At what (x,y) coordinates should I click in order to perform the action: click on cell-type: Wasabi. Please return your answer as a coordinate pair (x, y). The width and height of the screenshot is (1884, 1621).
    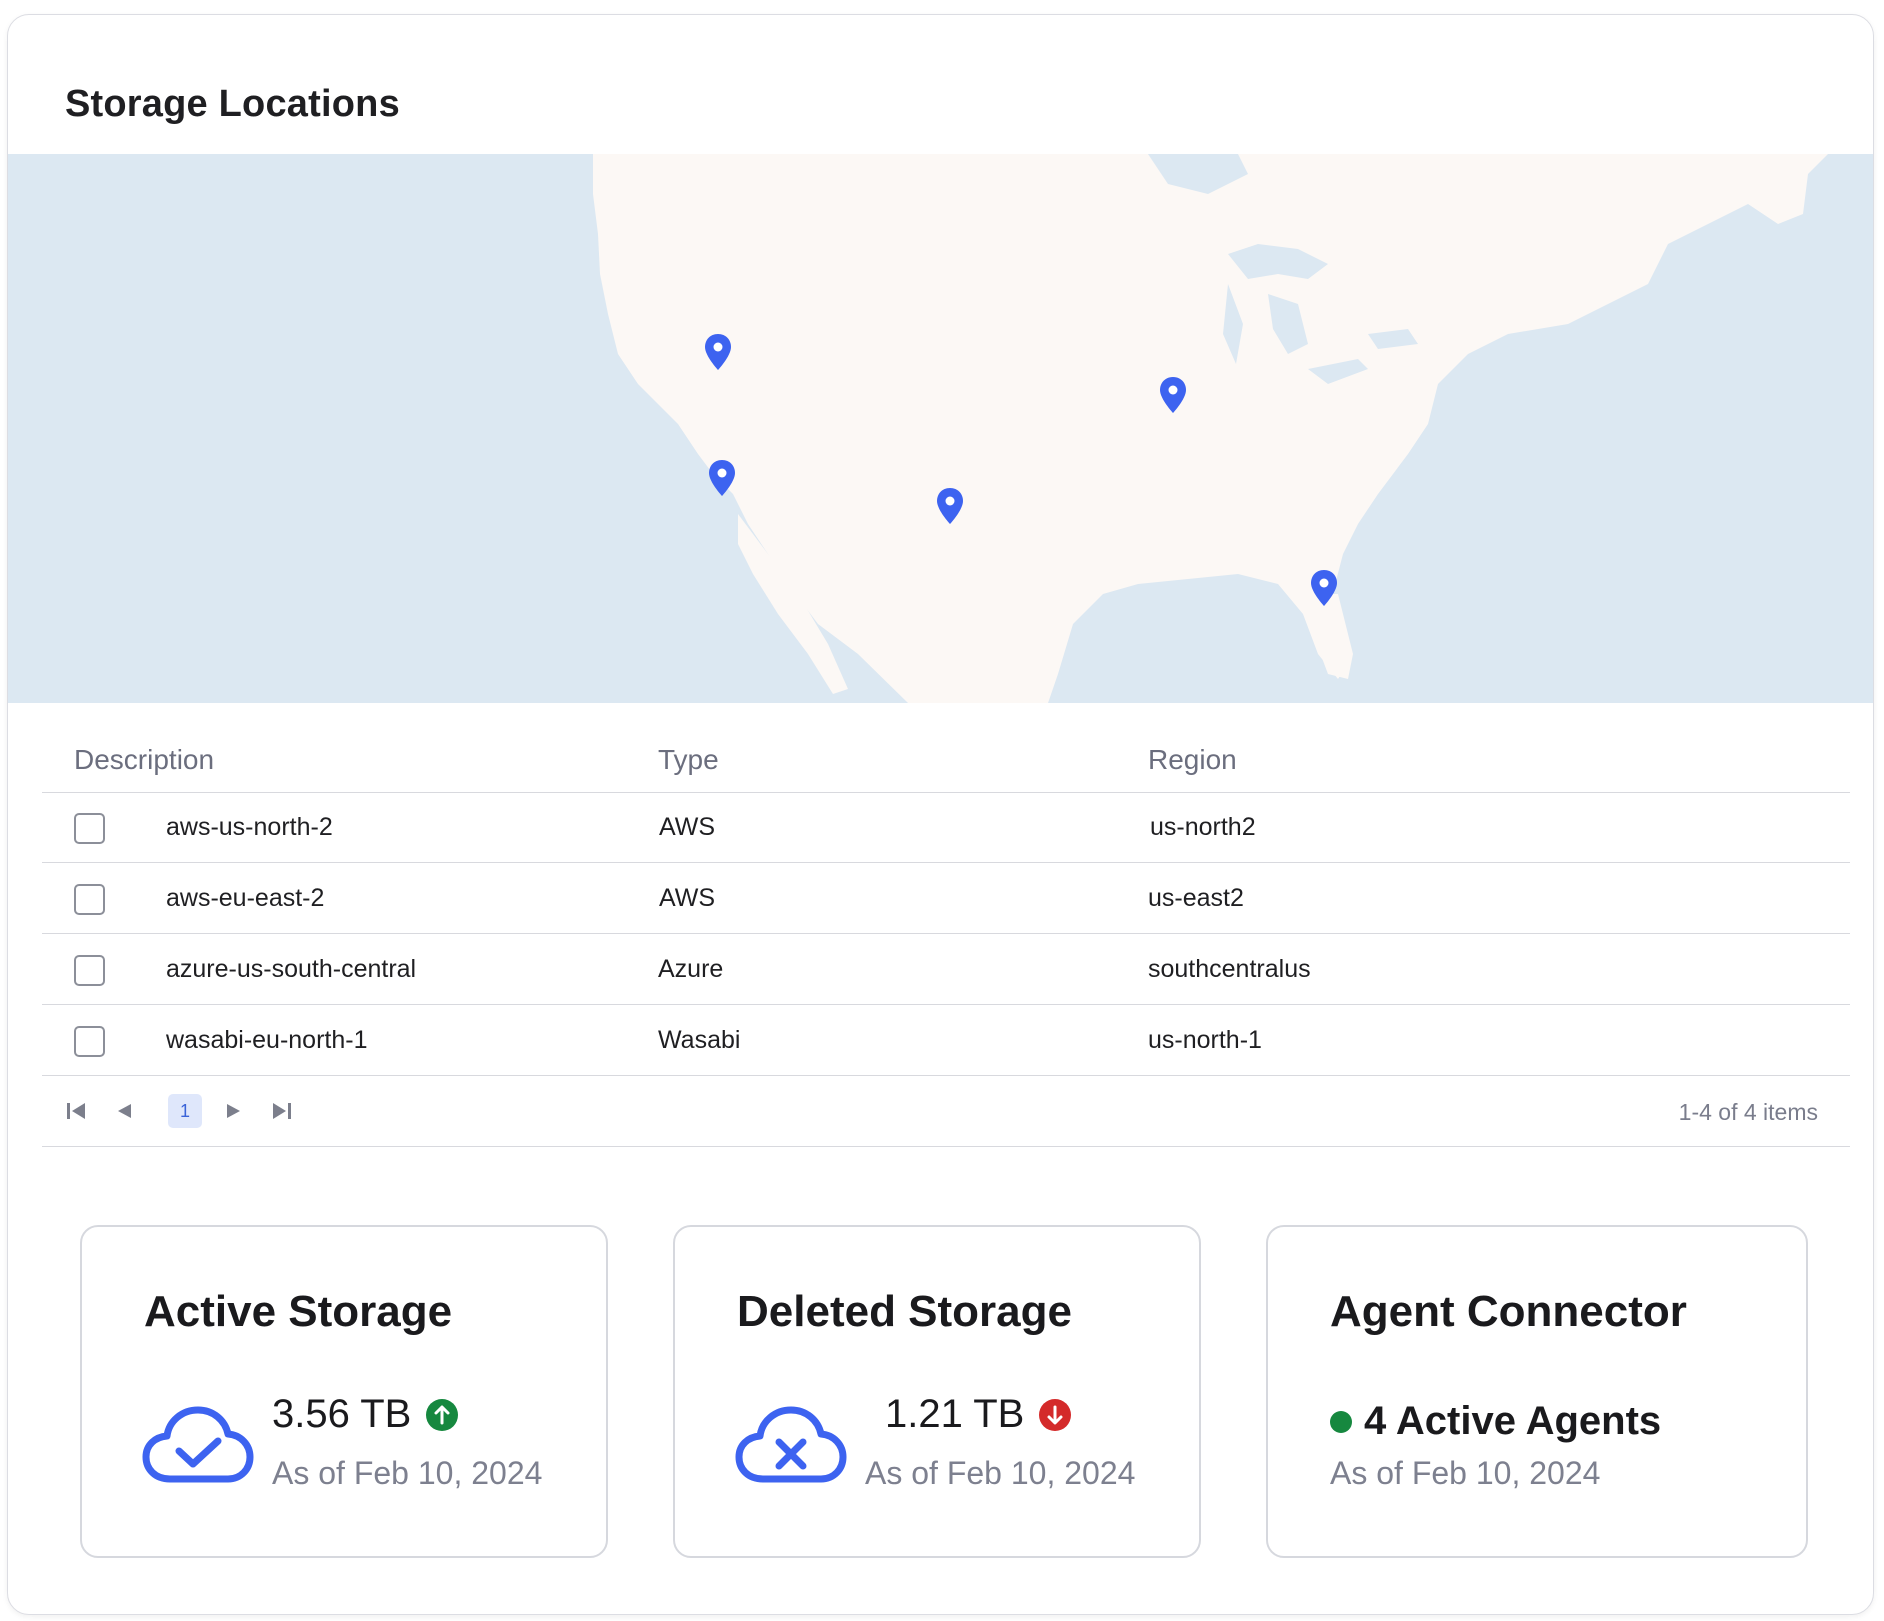
    Looking at the image, I should click on (699, 1040).